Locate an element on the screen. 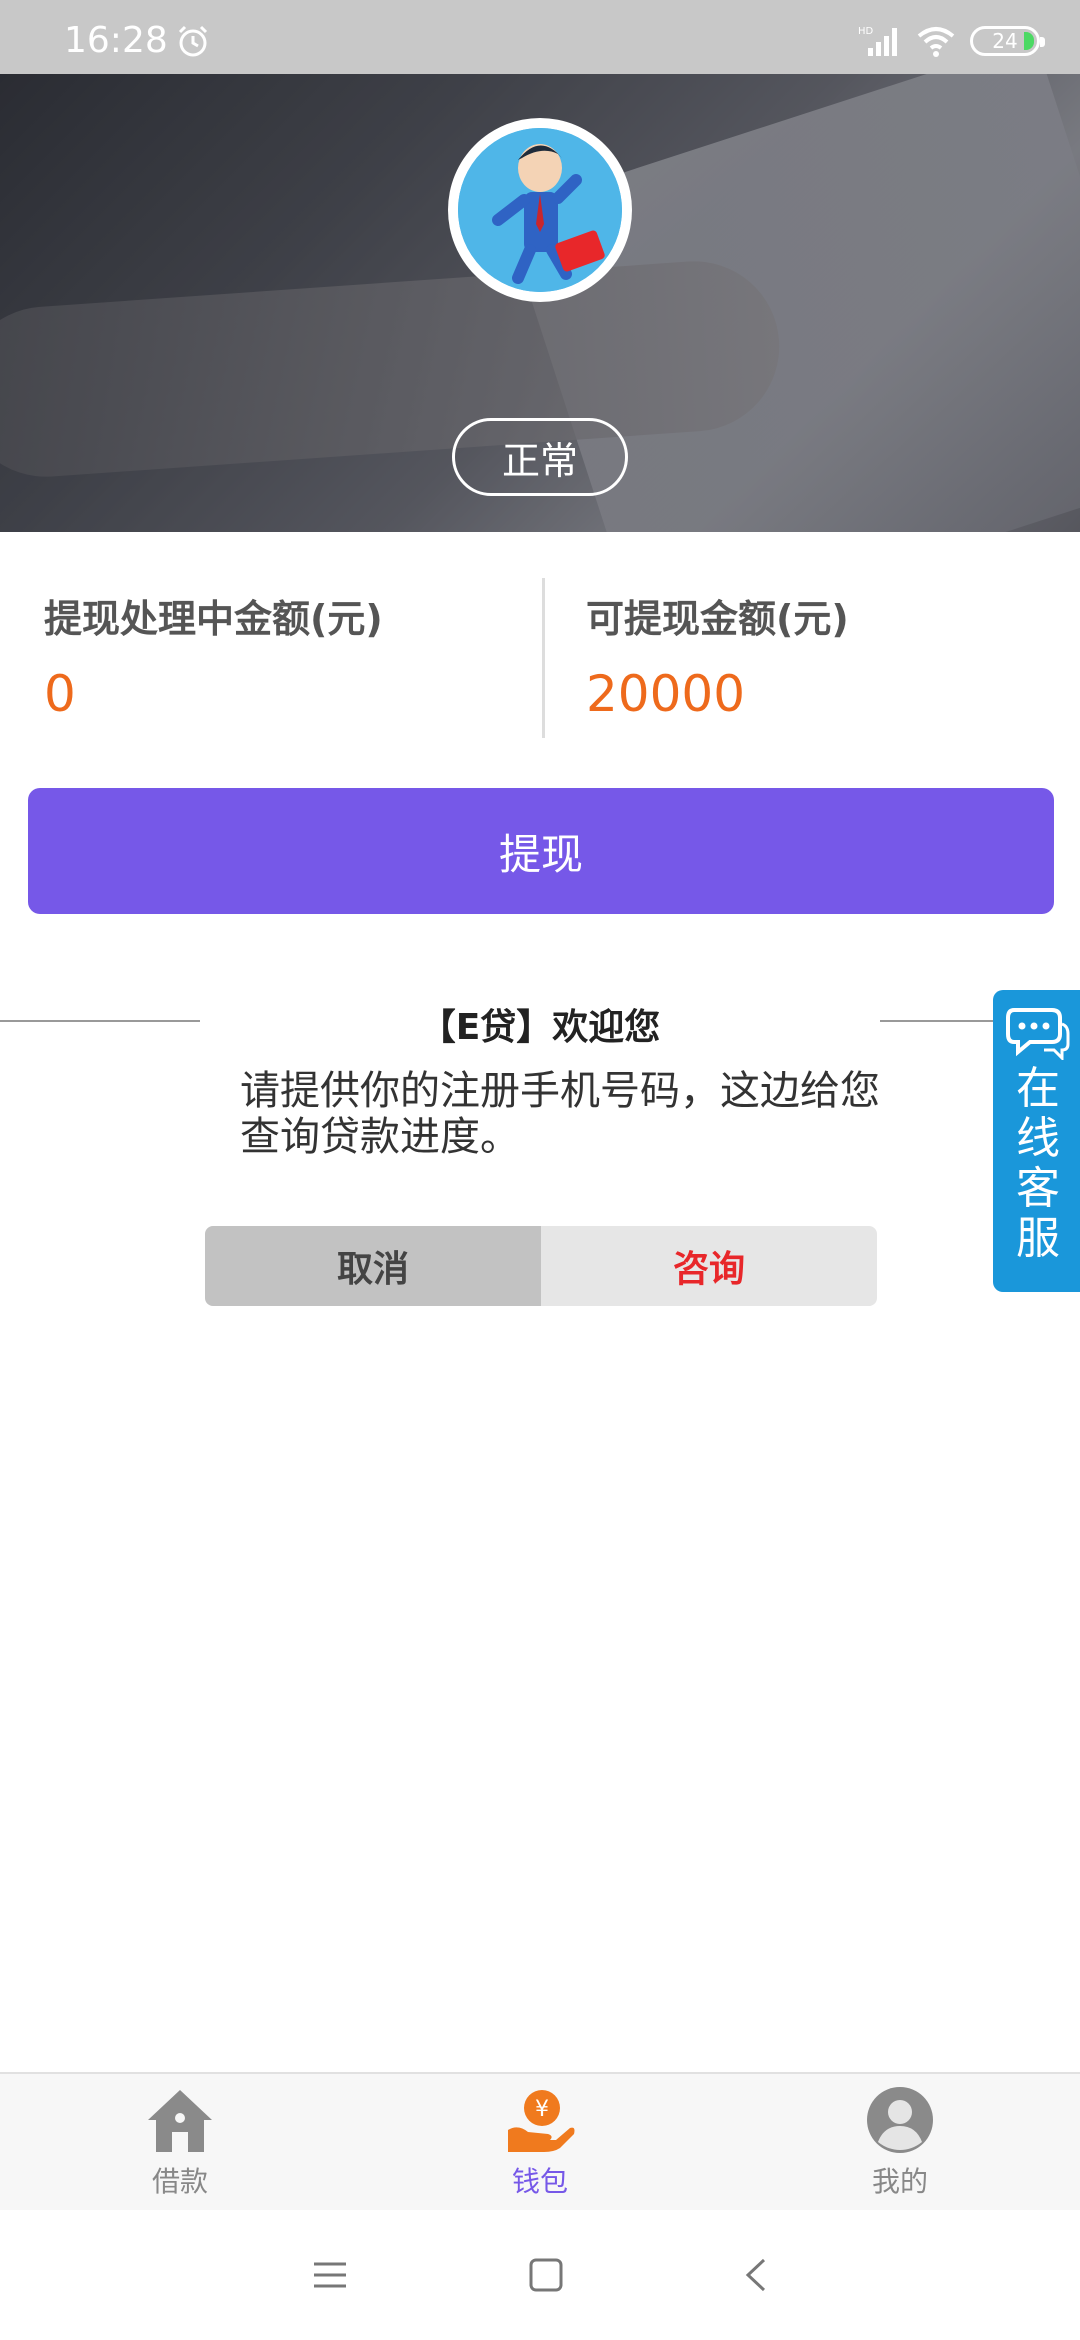 This screenshot has height=2340, width=1080. nav-item-wallet: ¥ 钱包 is located at coordinates (540, 2142).